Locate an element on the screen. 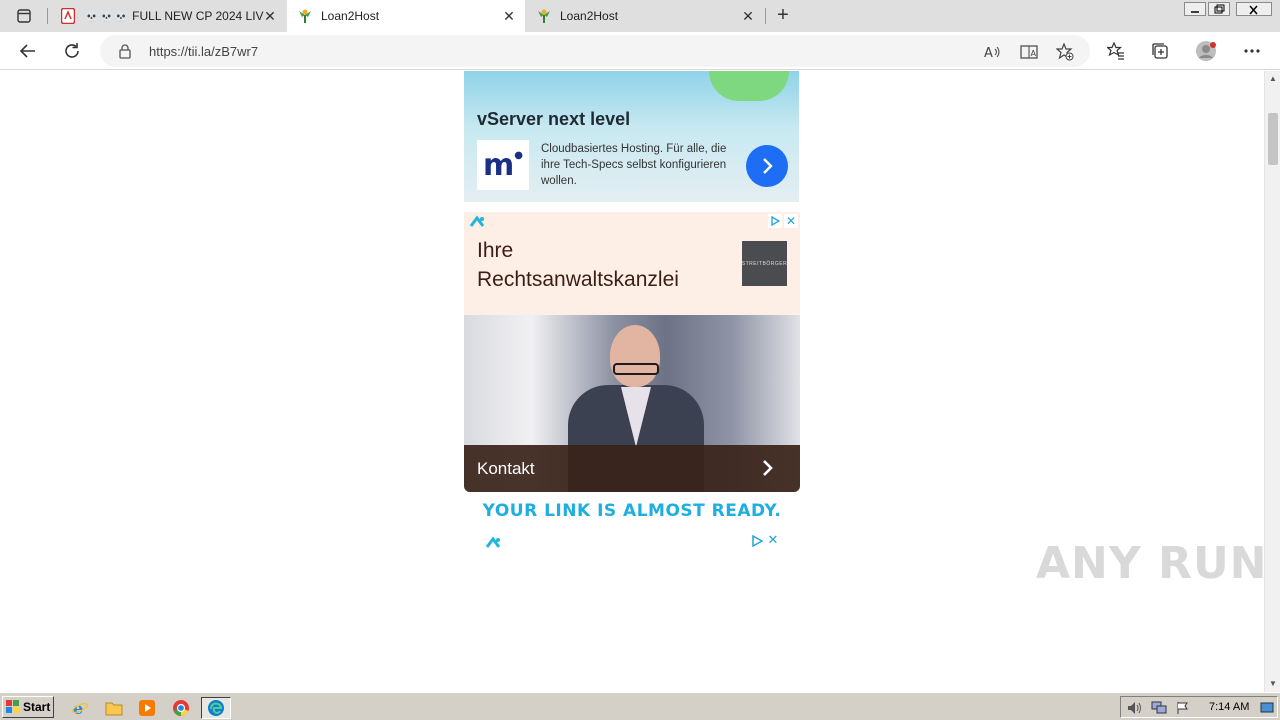 The width and height of the screenshot is (1280, 720). logo-text: m is located at coordinates (499, 165).